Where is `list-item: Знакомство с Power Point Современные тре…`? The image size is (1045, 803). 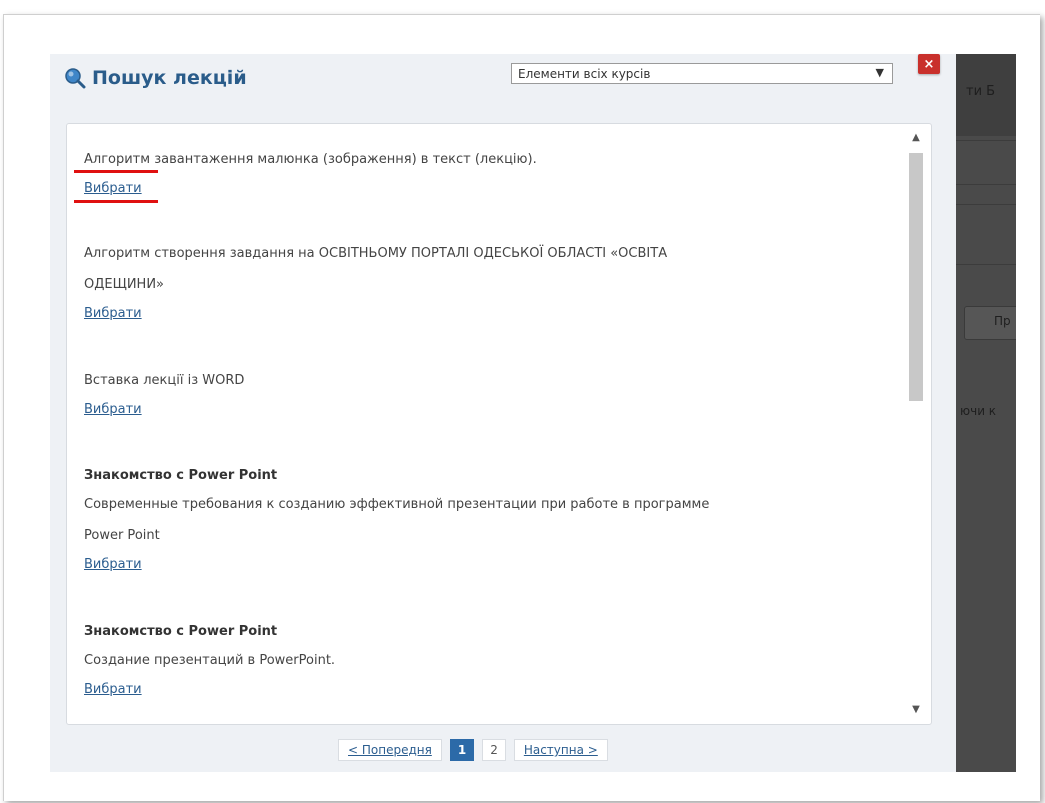 list-item: Знакомство с Power Point Современные тре… is located at coordinates (489, 521).